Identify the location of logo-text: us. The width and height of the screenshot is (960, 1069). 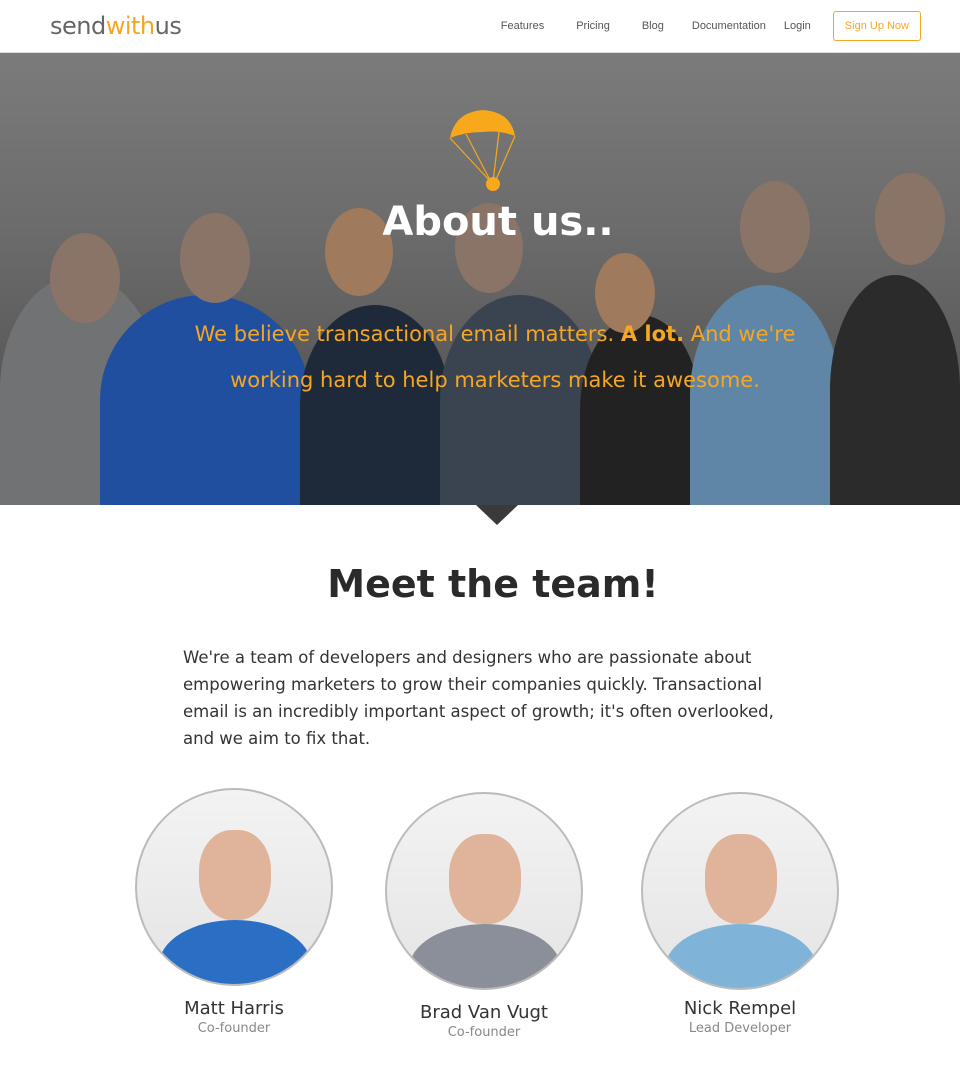
(168, 26).